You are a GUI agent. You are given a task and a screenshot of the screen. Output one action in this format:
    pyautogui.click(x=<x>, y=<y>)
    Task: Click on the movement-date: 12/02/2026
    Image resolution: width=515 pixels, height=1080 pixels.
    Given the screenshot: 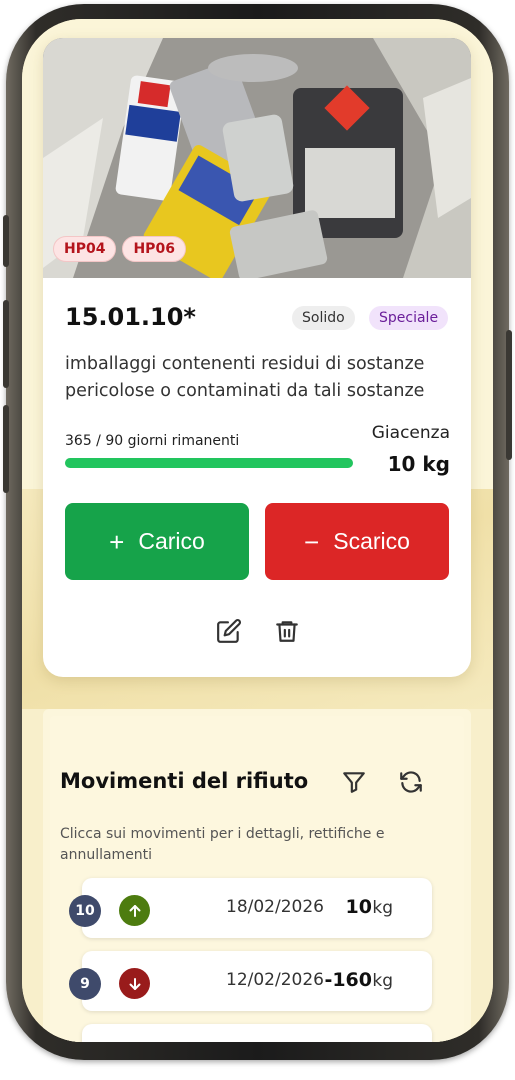 What is the action you would take?
    pyautogui.click(x=275, y=980)
    